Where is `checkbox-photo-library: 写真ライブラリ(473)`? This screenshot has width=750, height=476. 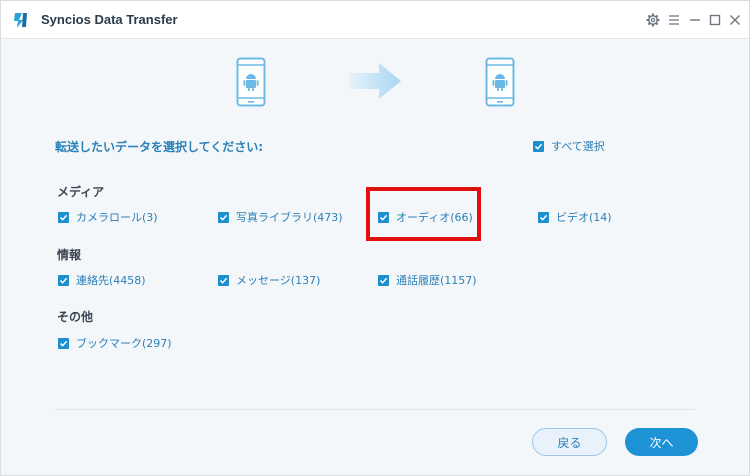 checkbox-photo-library: 写真ライブラリ(473) is located at coordinates (280, 217).